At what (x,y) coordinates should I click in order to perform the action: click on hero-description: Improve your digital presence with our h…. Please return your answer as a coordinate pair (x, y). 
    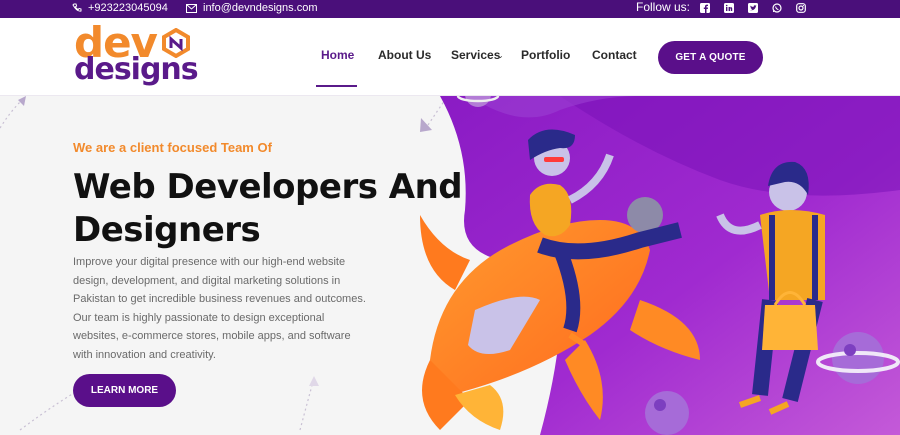
    Looking at the image, I should click on (219, 308).